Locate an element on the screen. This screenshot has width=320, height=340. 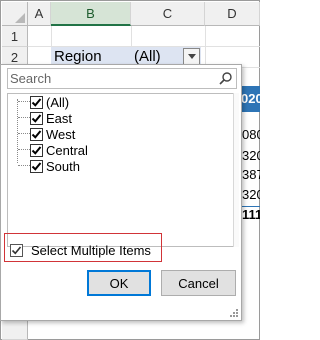
cancel-button: Cancel is located at coordinates (198, 283).